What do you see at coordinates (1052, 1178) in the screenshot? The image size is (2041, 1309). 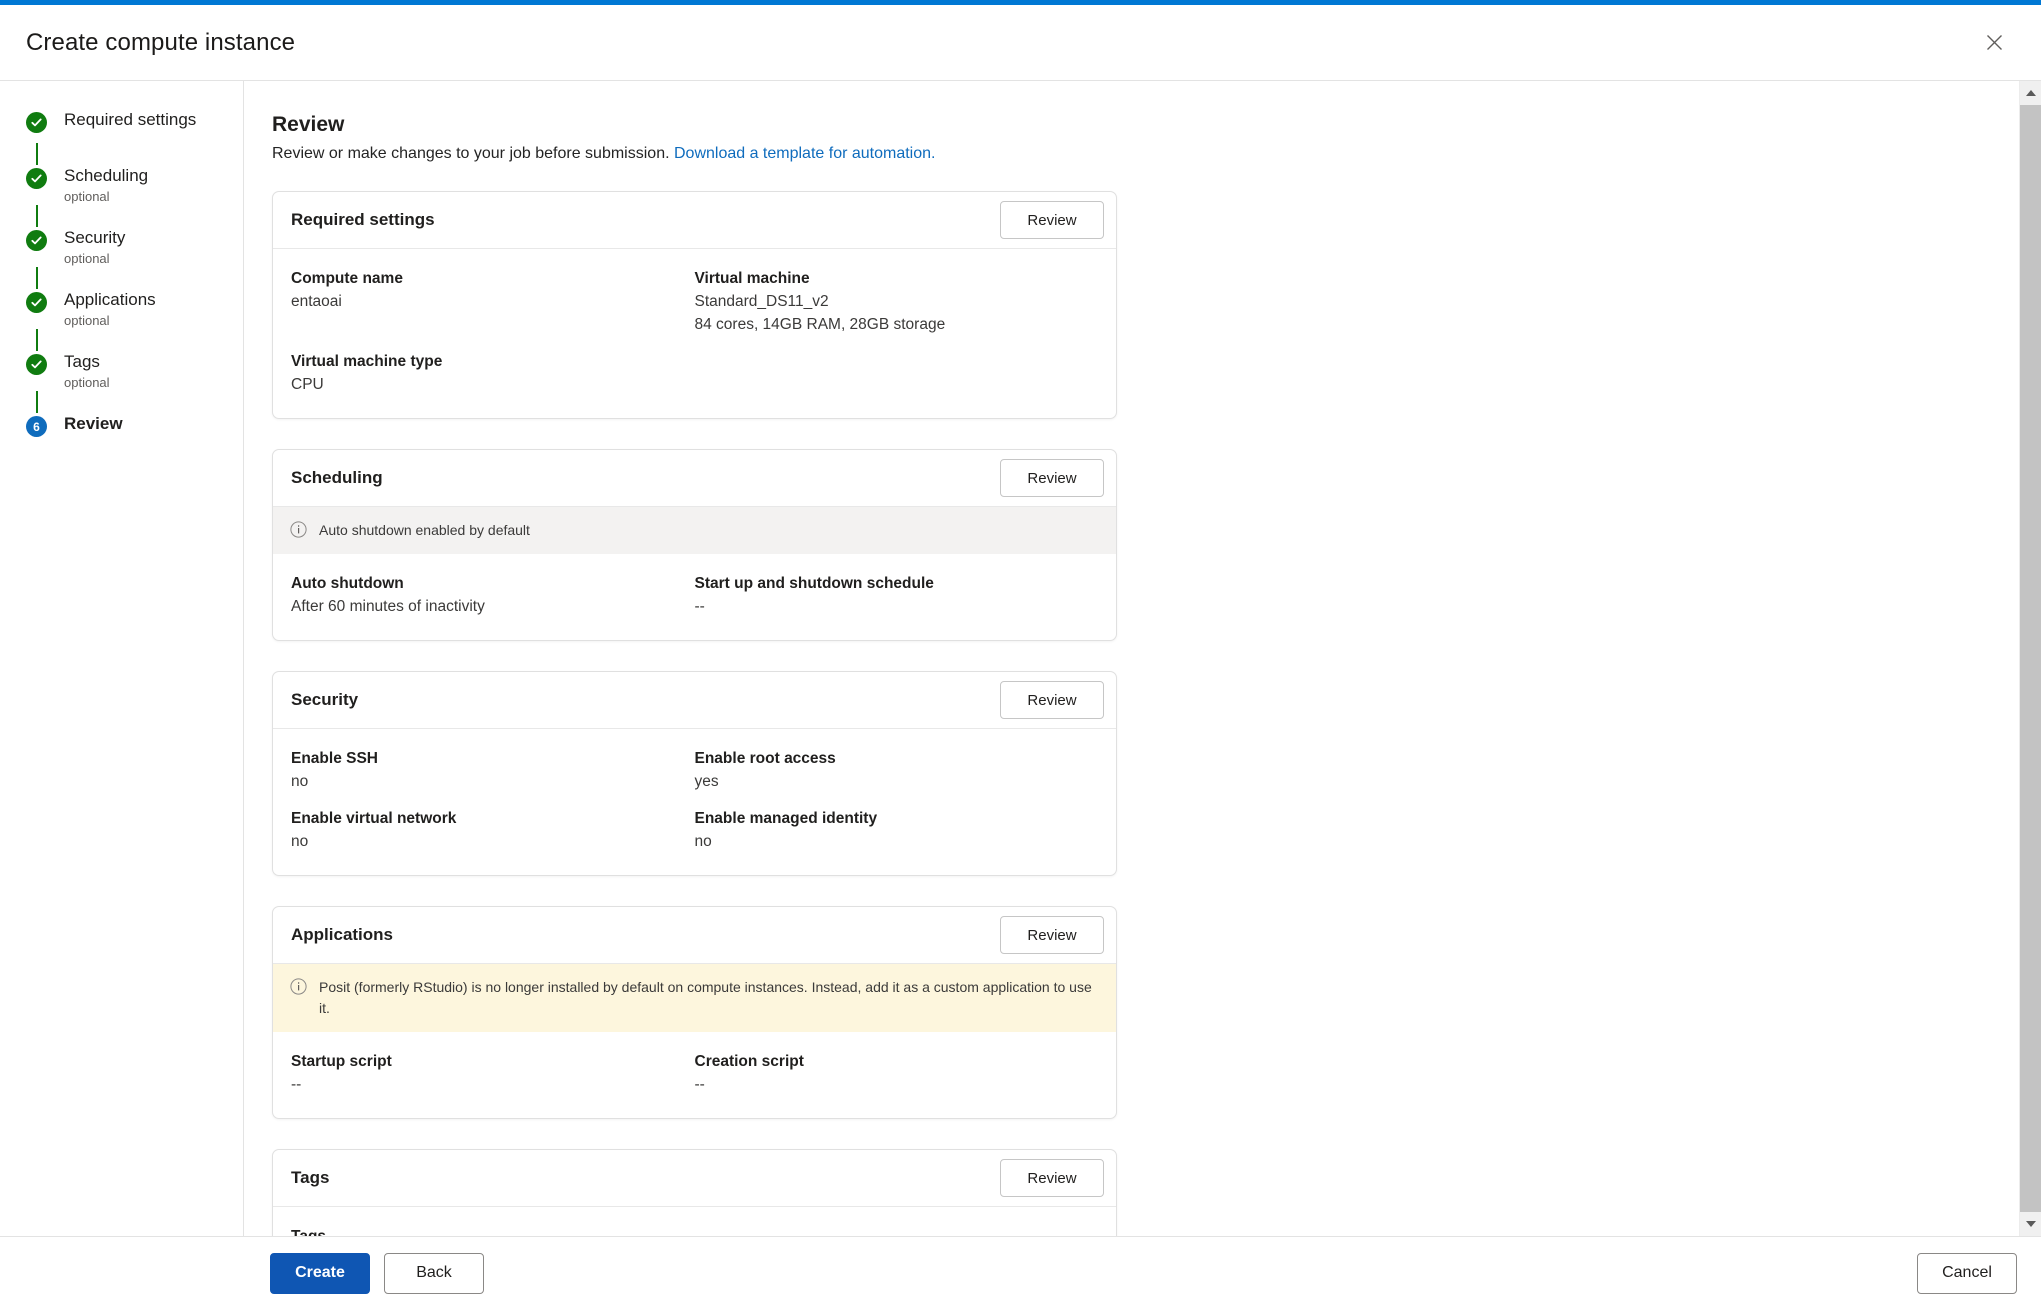 I see `review-button-tags: Review` at bounding box center [1052, 1178].